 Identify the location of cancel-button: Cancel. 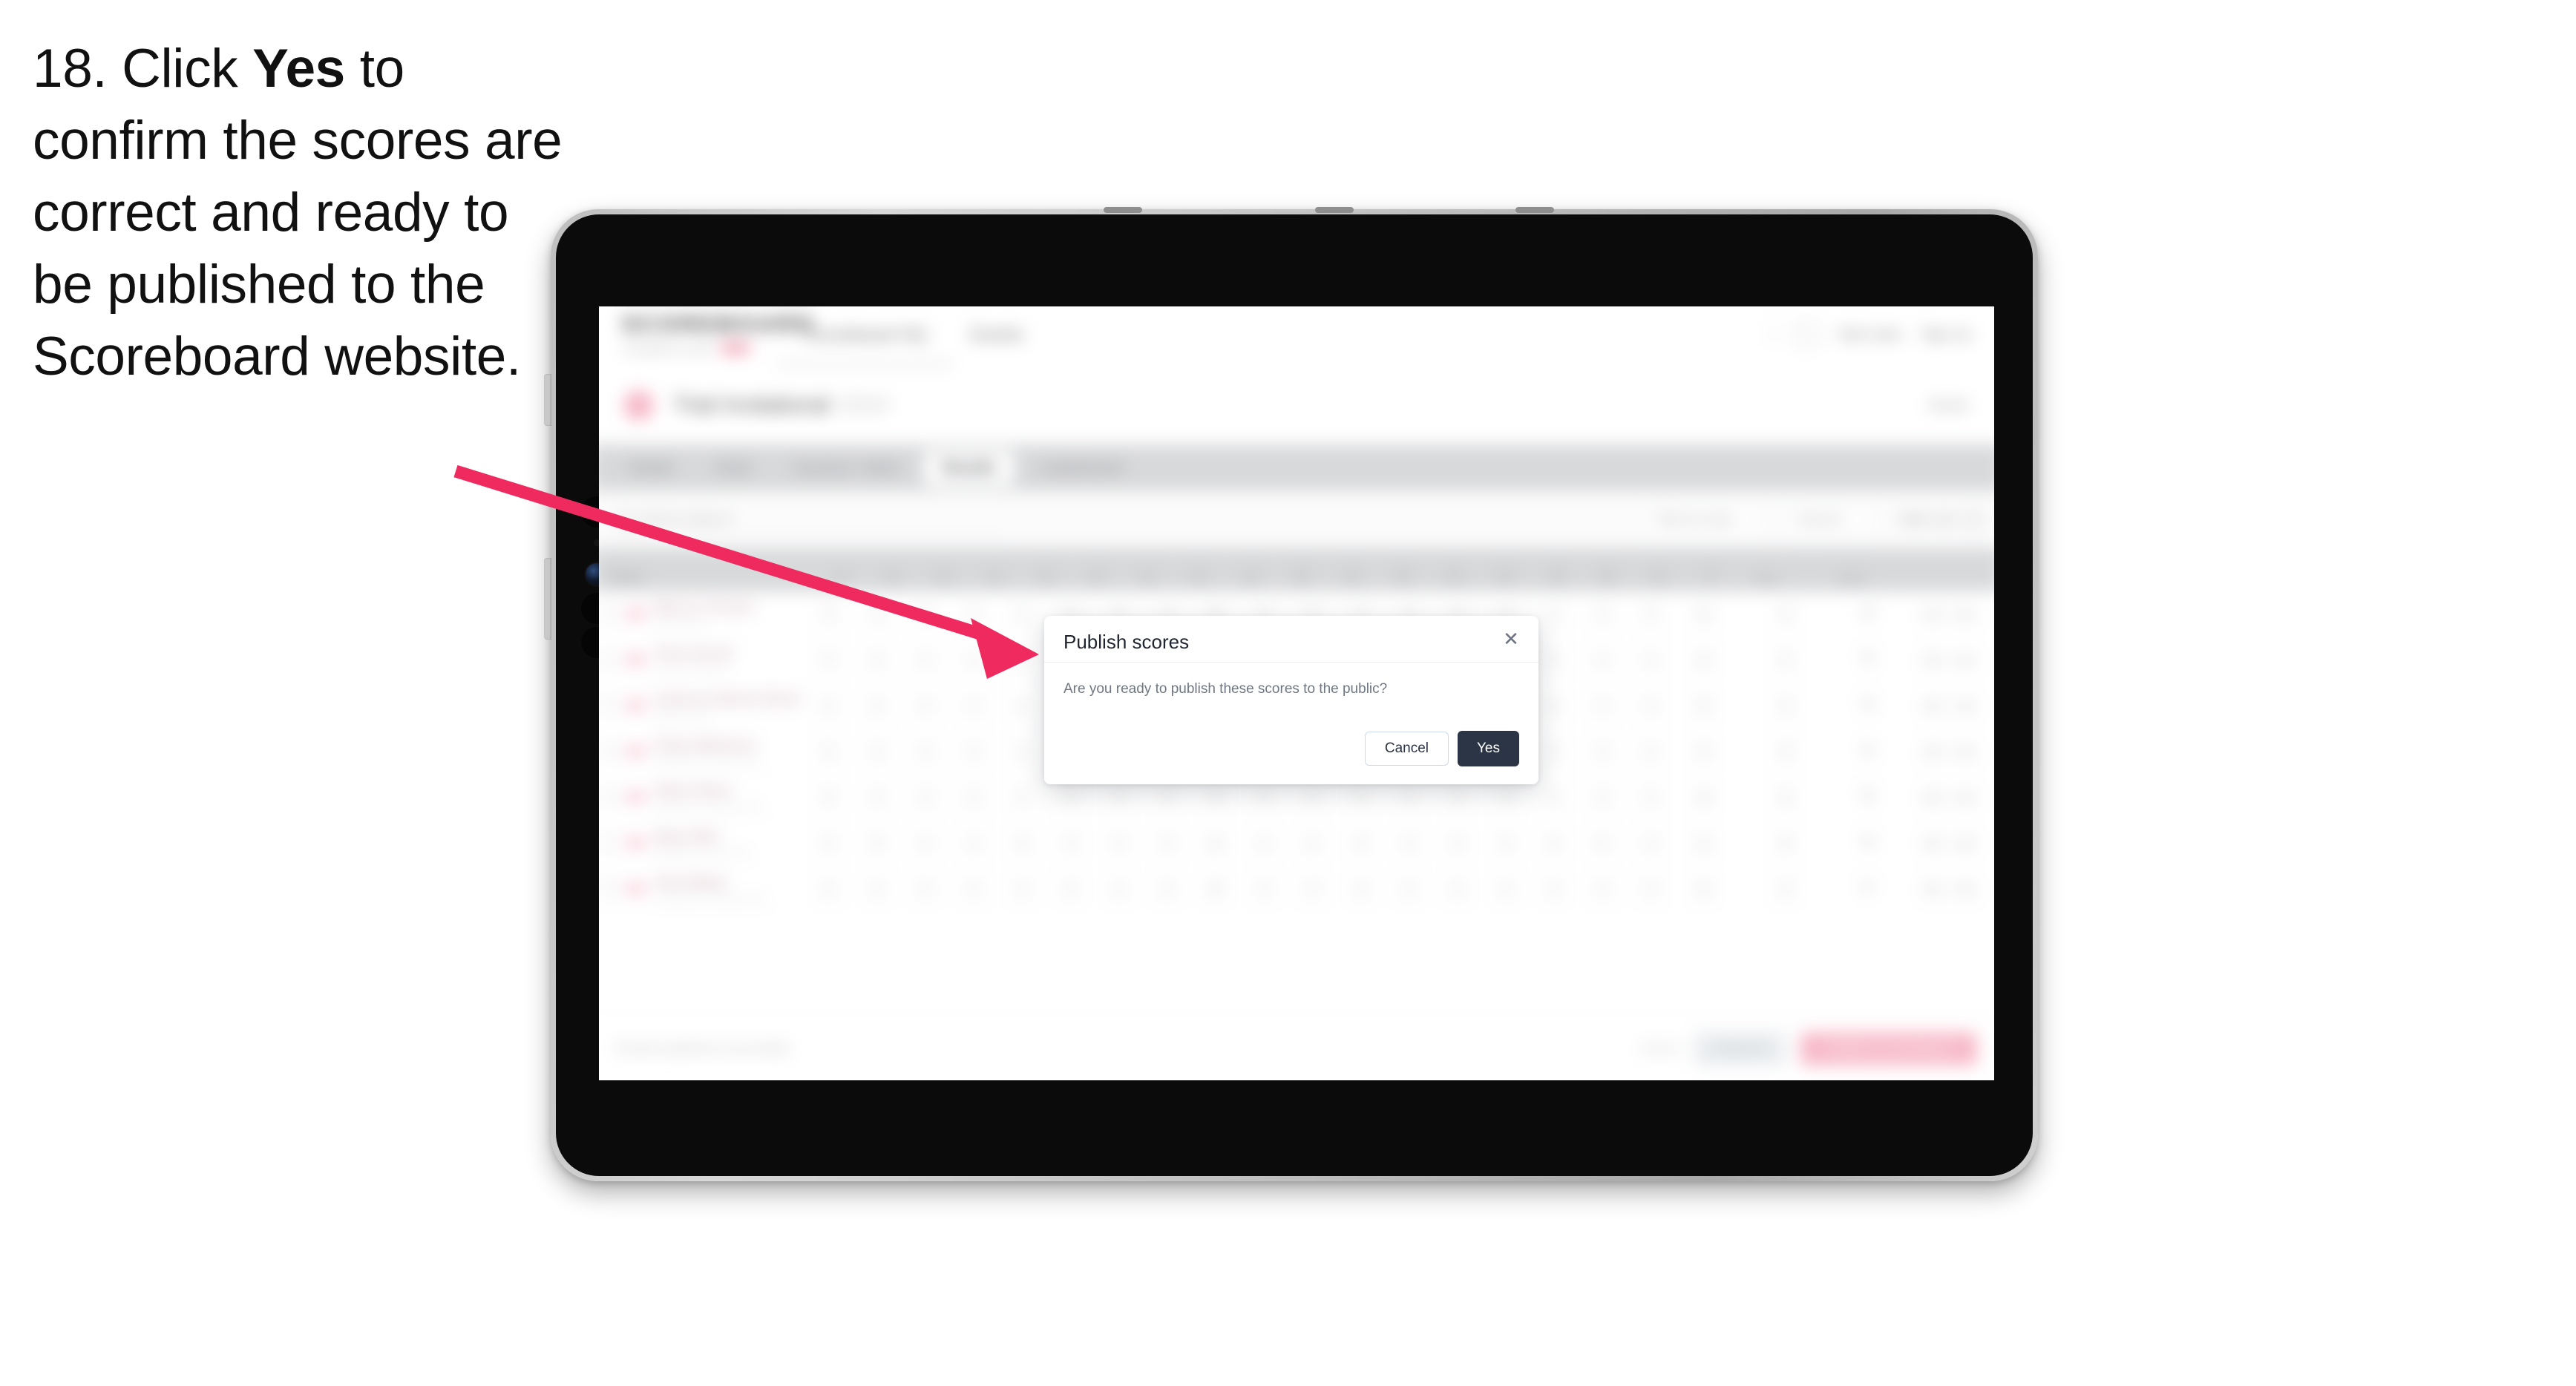
(1406, 749).